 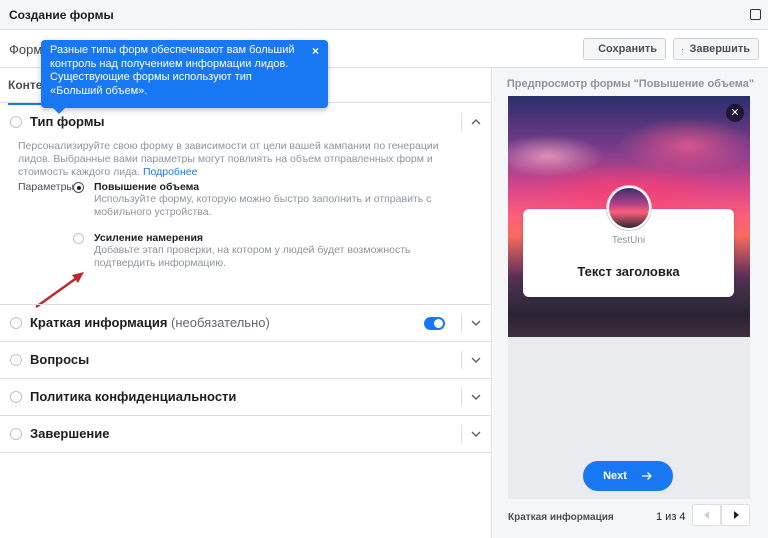 I want to click on save-label: Сохранить, so click(x=627, y=49).